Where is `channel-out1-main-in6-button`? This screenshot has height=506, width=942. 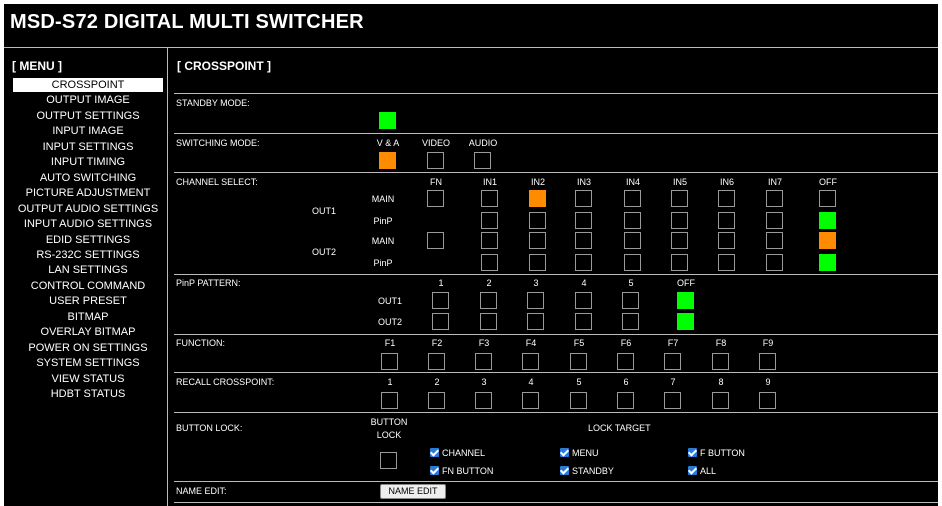
channel-out1-main-in6-button is located at coordinates (726, 198).